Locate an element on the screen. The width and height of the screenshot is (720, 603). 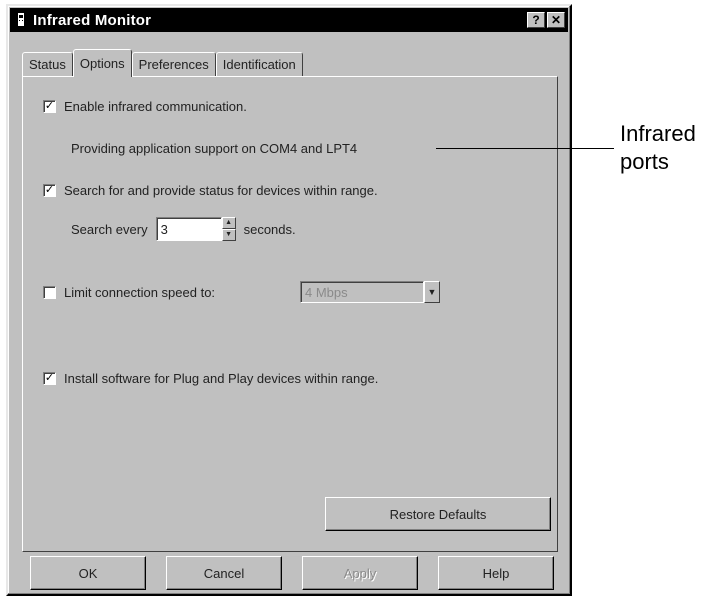
close-icon: ✕ is located at coordinates (556, 20).